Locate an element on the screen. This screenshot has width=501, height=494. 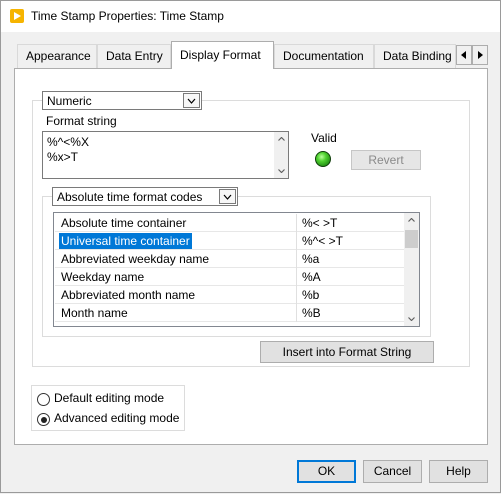
code-value: %a is located at coordinates (311, 259).